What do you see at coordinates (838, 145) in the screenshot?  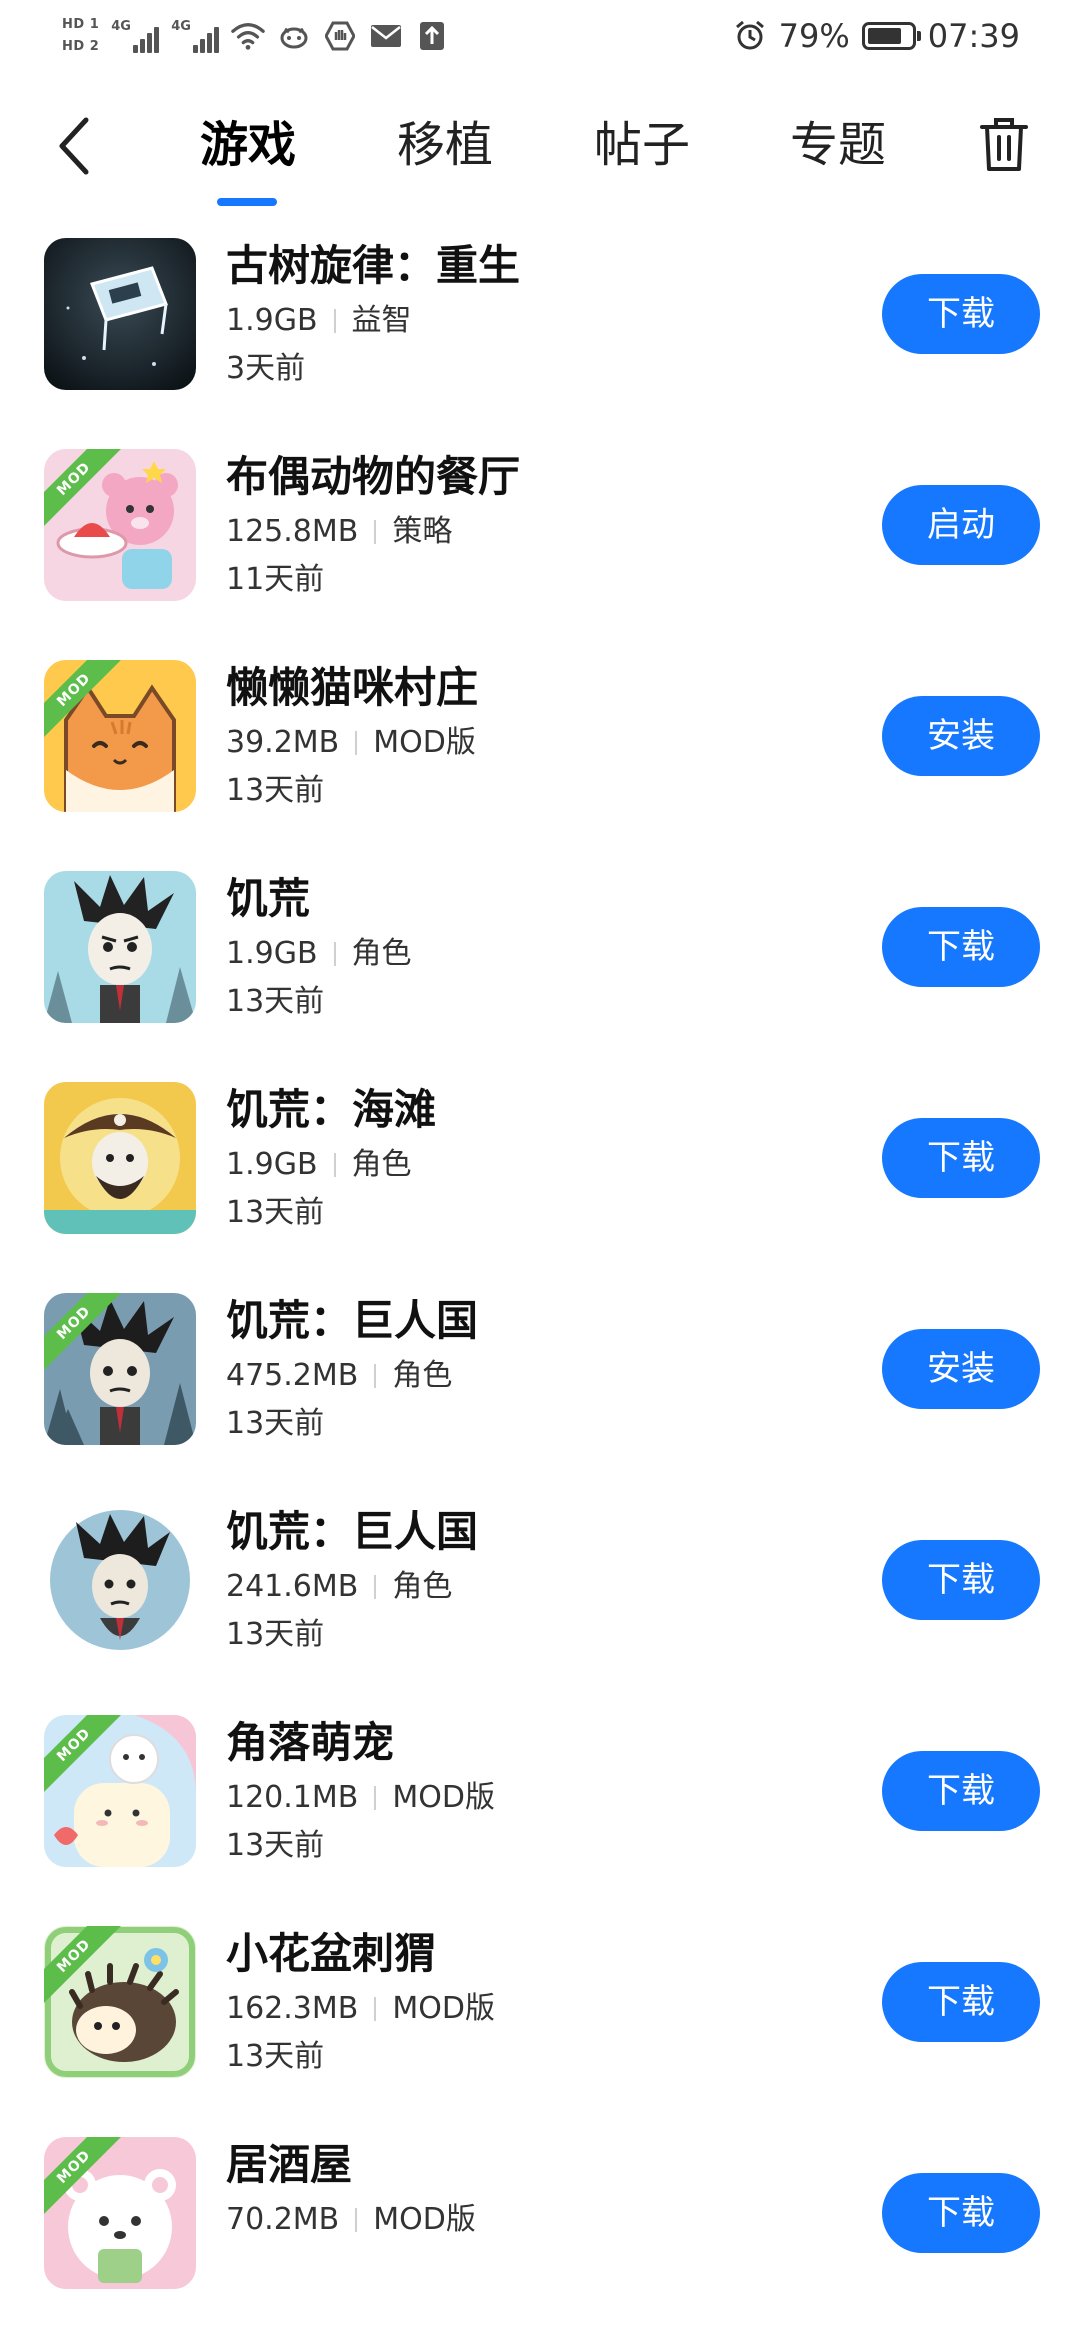 I see `tab-topics: 专题` at bounding box center [838, 145].